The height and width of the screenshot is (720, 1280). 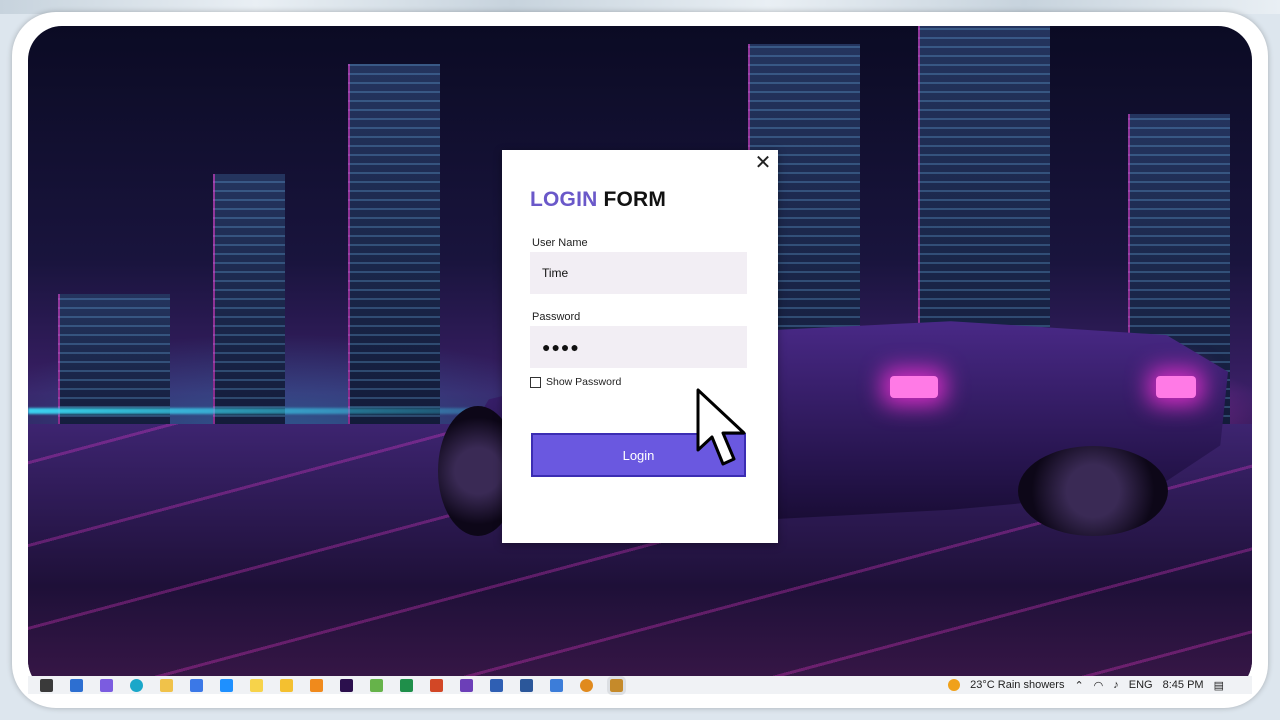 I want to click on premiere-icon, so click(x=346, y=685).